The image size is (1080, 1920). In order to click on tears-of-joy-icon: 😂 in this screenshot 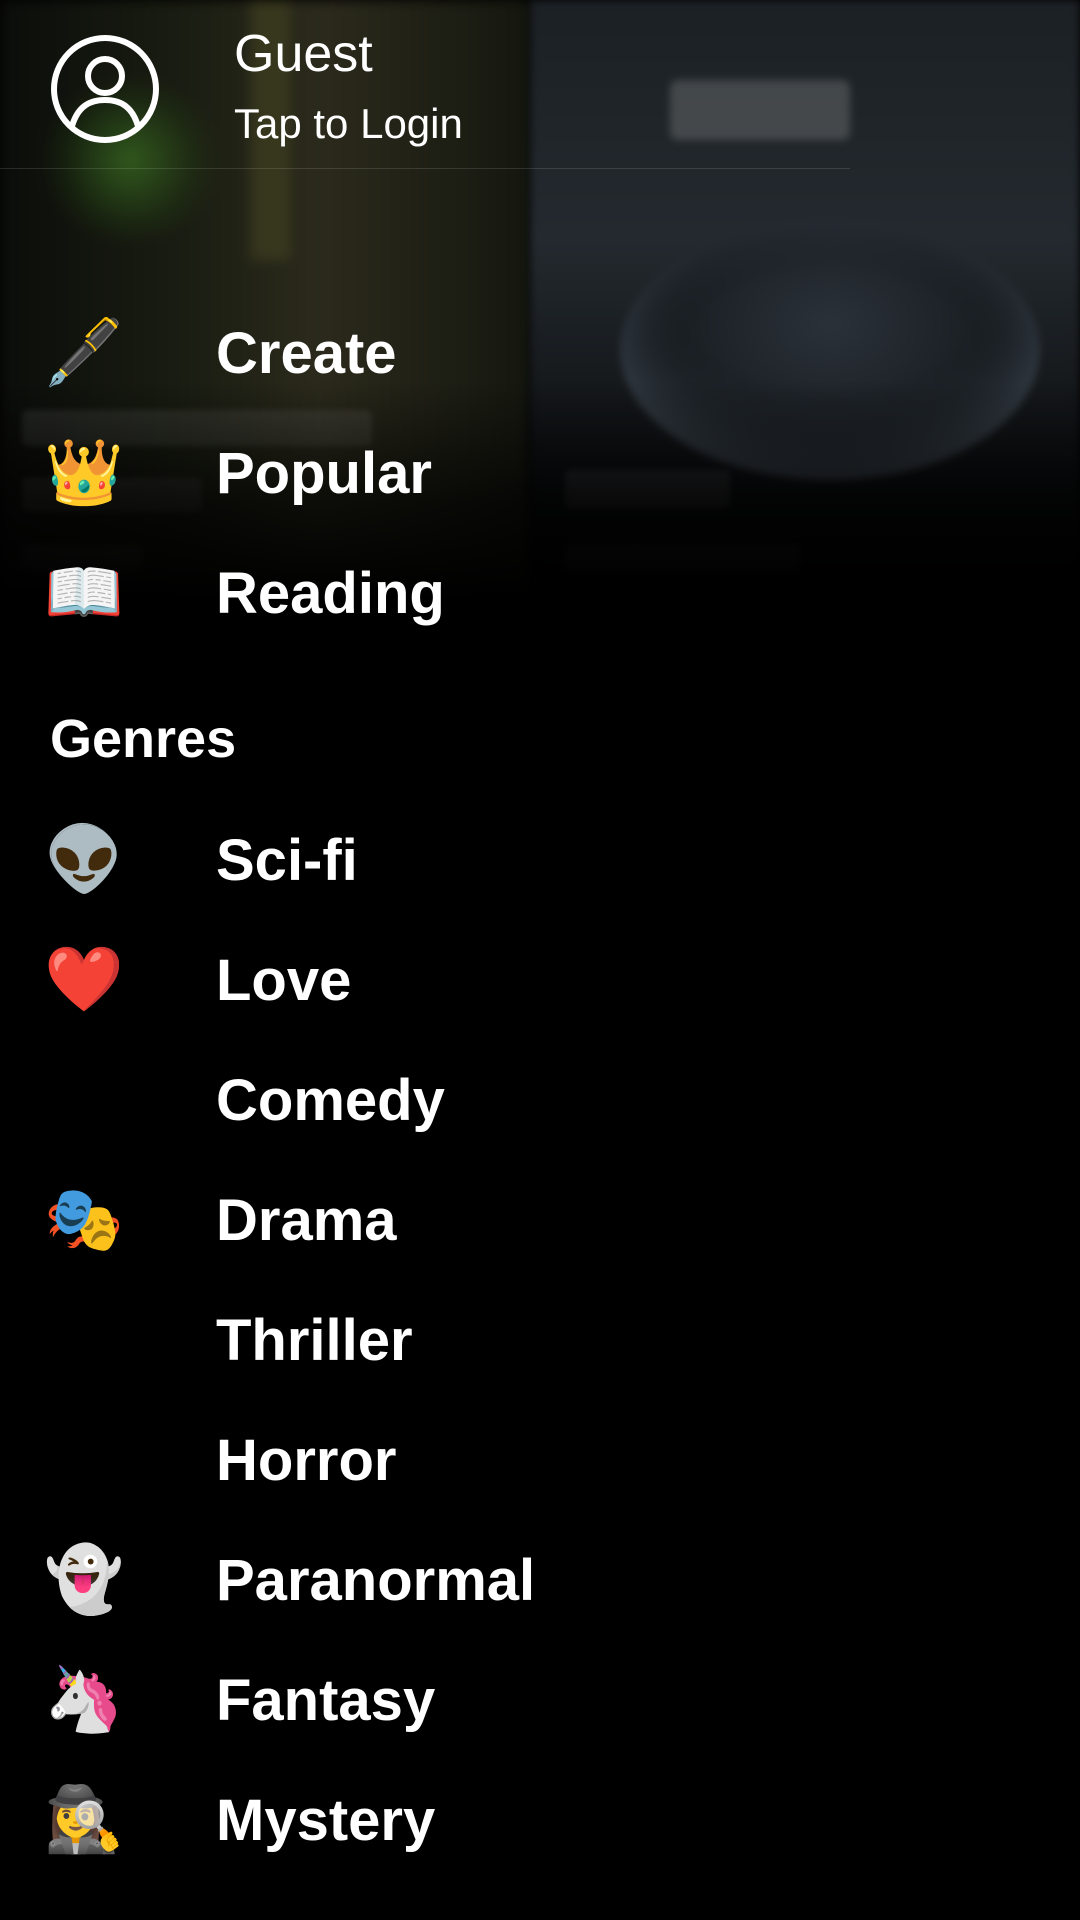, I will do `click(84, 1100)`.